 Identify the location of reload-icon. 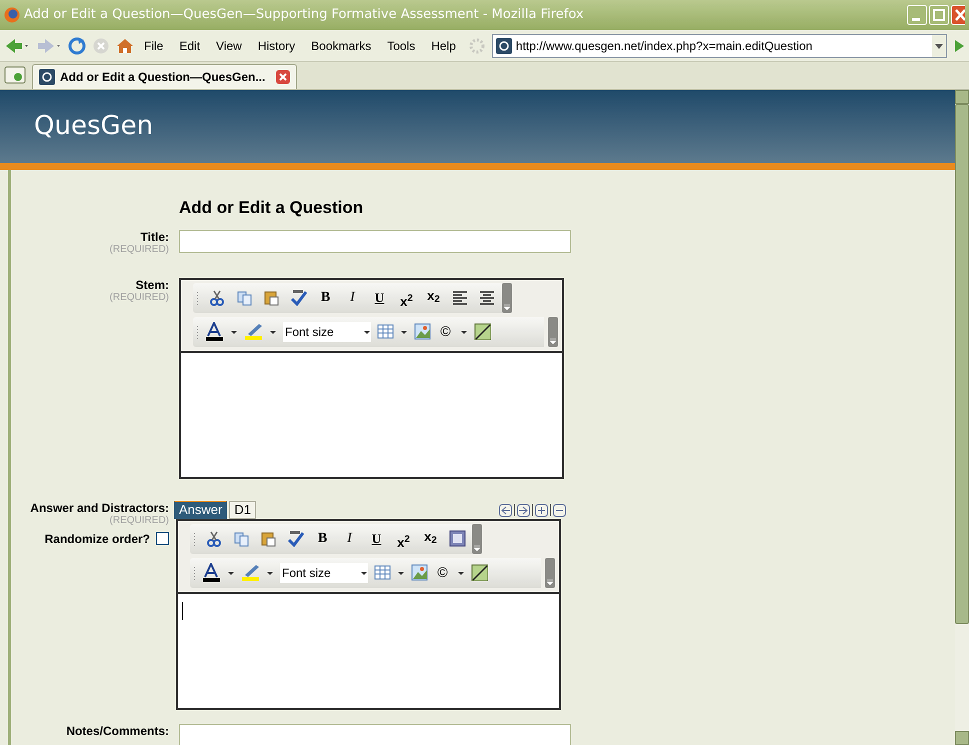
(77, 45).